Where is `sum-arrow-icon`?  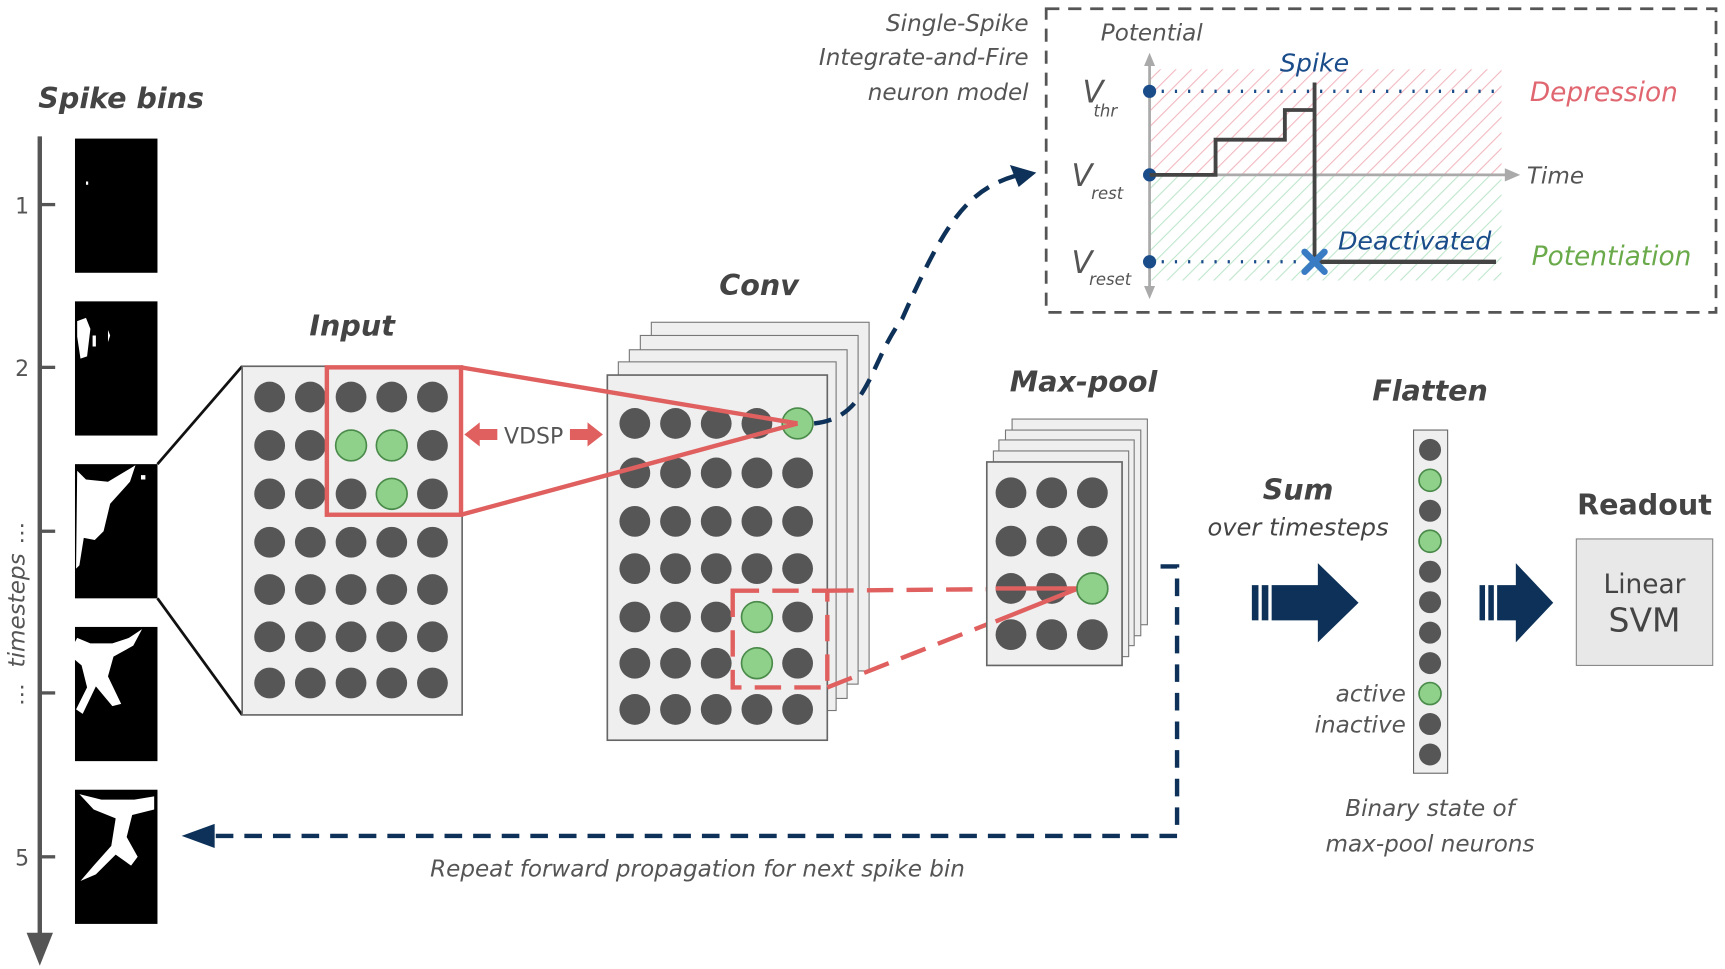
sum-arrow-icon is located at coordinates (1305, 603).